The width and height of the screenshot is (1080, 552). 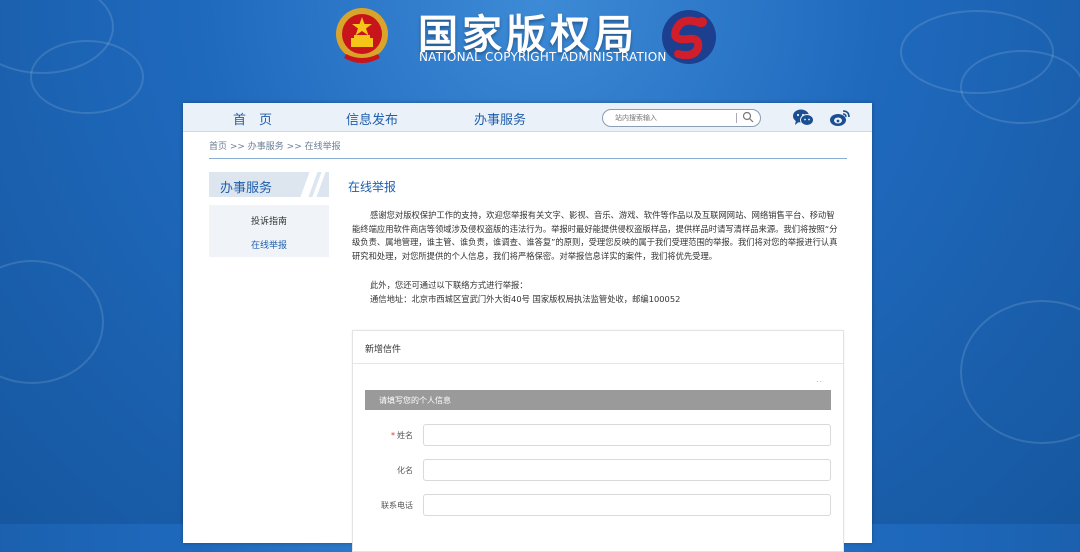 I want to click on top-nav: 首 页 信息发布 办事服务, so click(x=527, y=117).